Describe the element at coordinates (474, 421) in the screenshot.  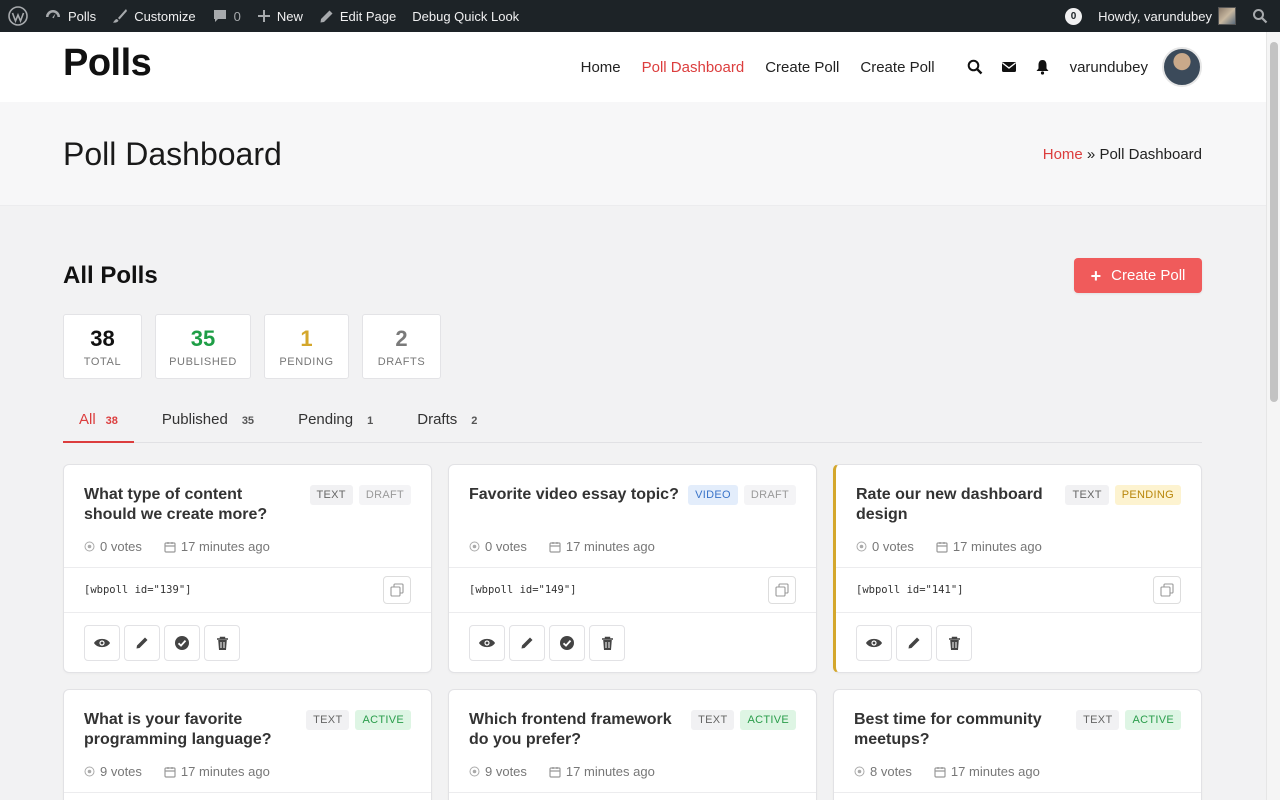
I see `tab-drafts-count: 2` at that location.